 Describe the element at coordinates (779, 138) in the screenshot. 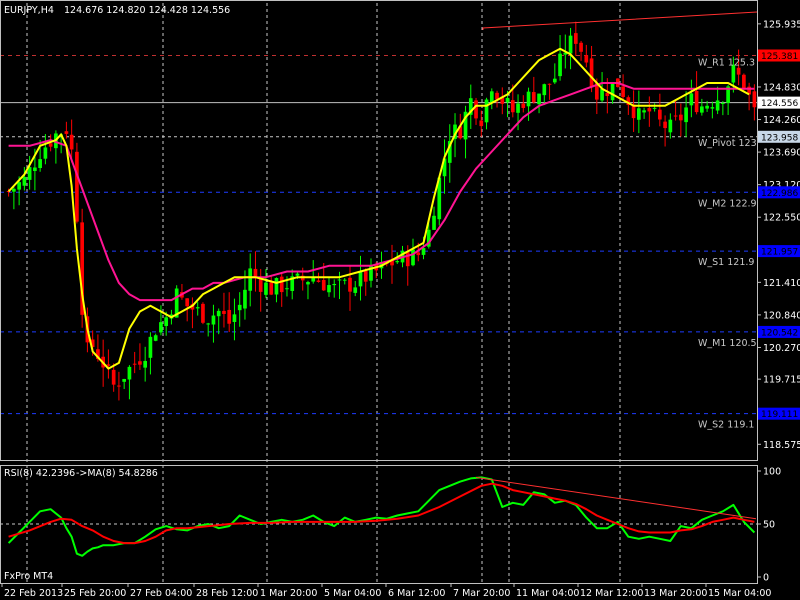

I see `price-tag-label: 123.958` at that location.